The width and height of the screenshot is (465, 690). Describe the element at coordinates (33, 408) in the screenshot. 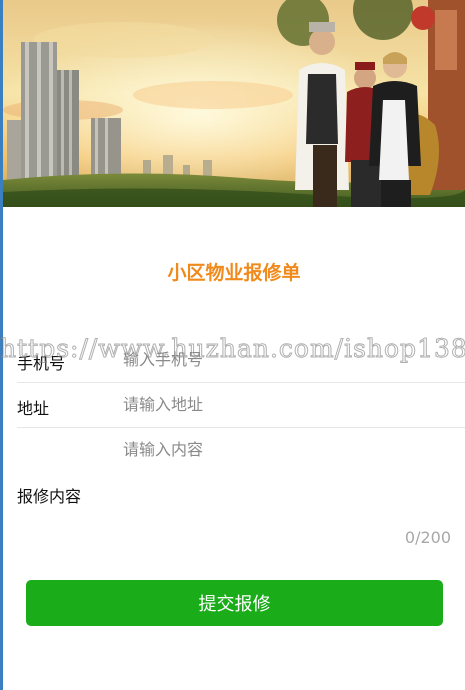

I see `address-label: 地址` at that location.